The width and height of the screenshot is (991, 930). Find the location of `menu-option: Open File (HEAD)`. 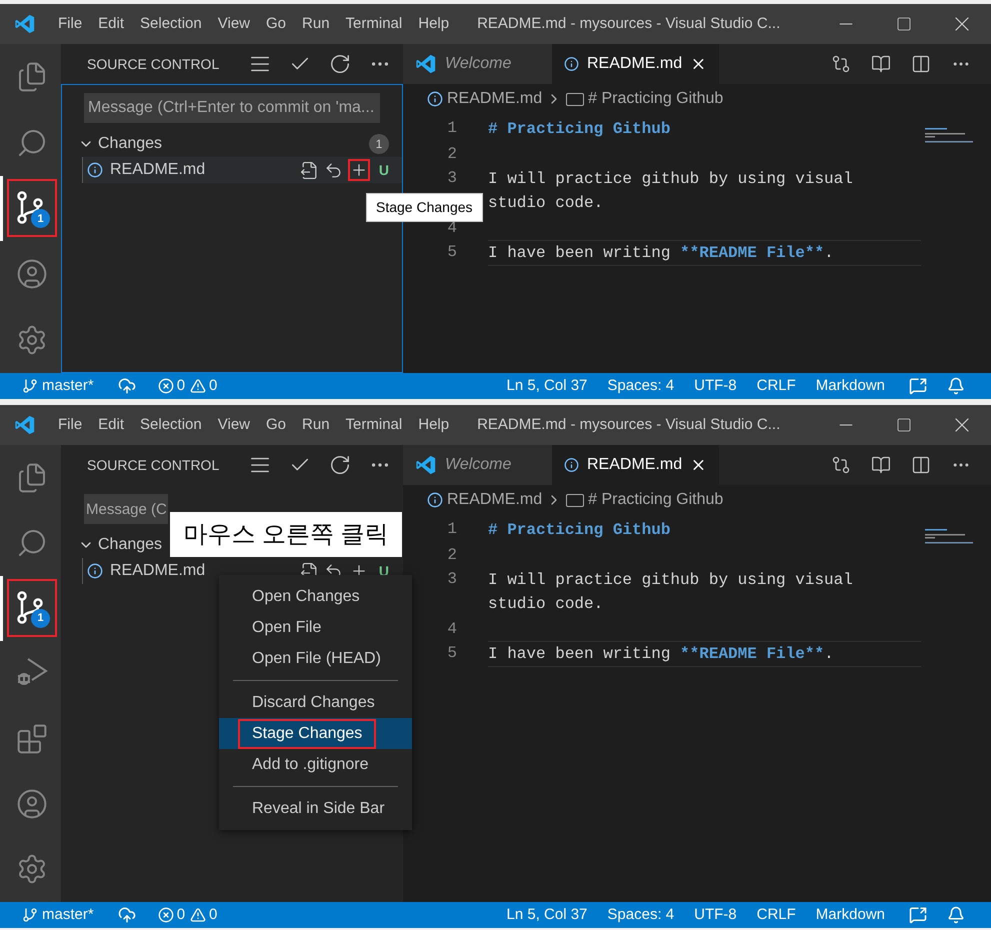

menu-option: Open File (HEAD) is located at coordinates (315, 658).